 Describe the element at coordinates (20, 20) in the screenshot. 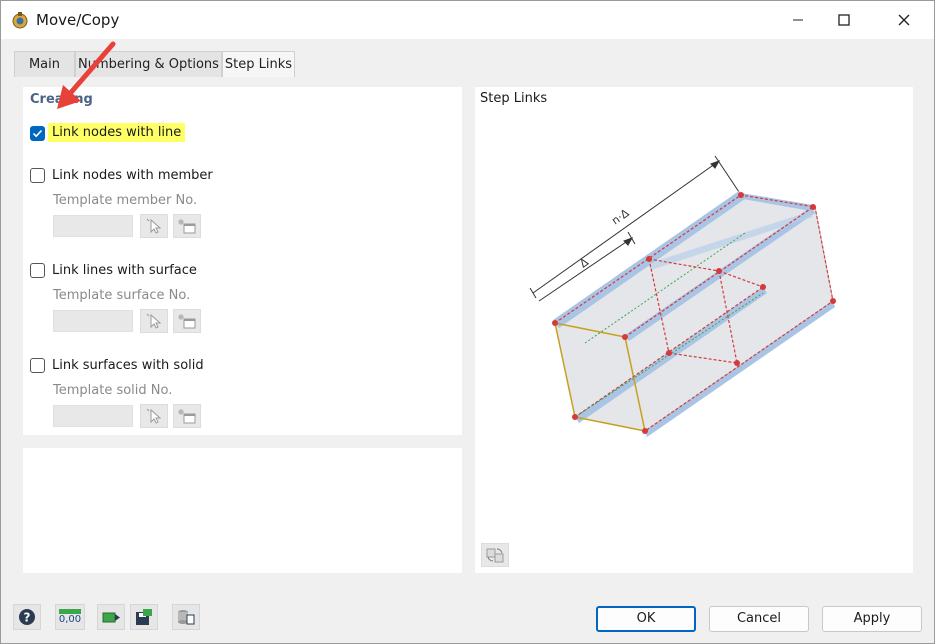

I see `app-logo-icon` at that location.